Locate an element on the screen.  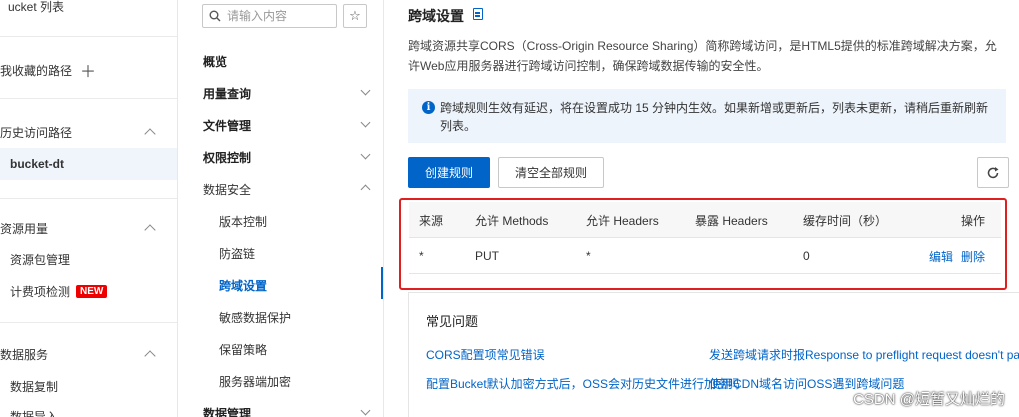
table-row: * PUT * 0 编辑 删除 is located at coordinates (705, 256).